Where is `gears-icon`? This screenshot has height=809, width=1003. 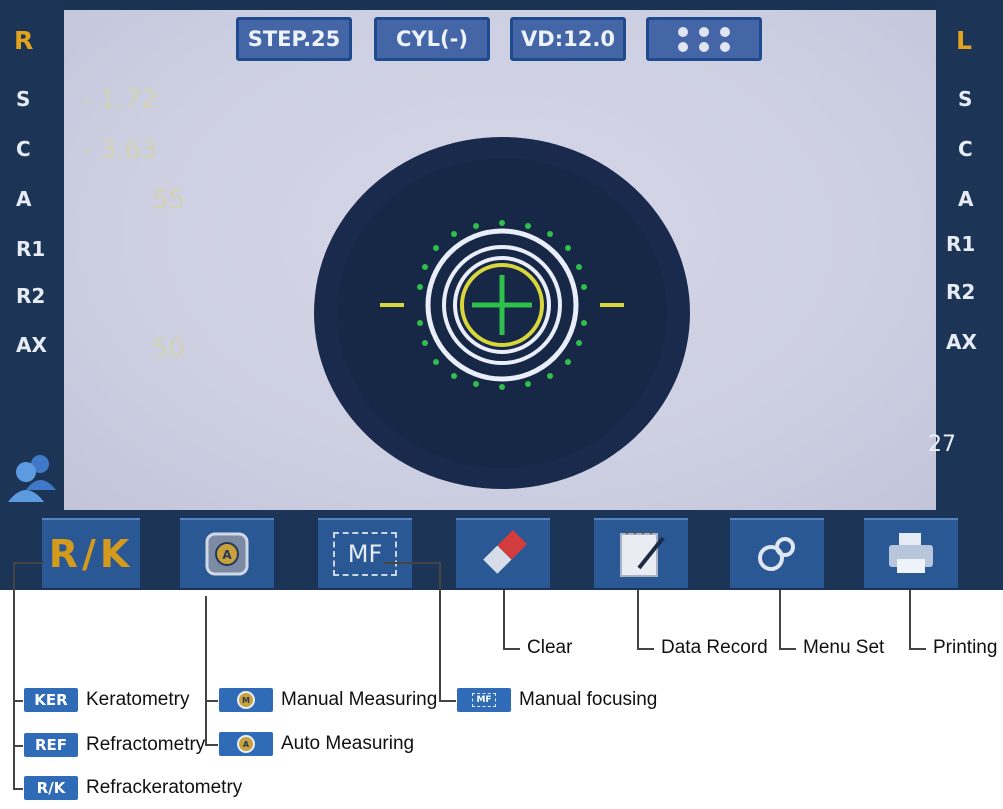
gears-icon is located at coordinates (776, 554).